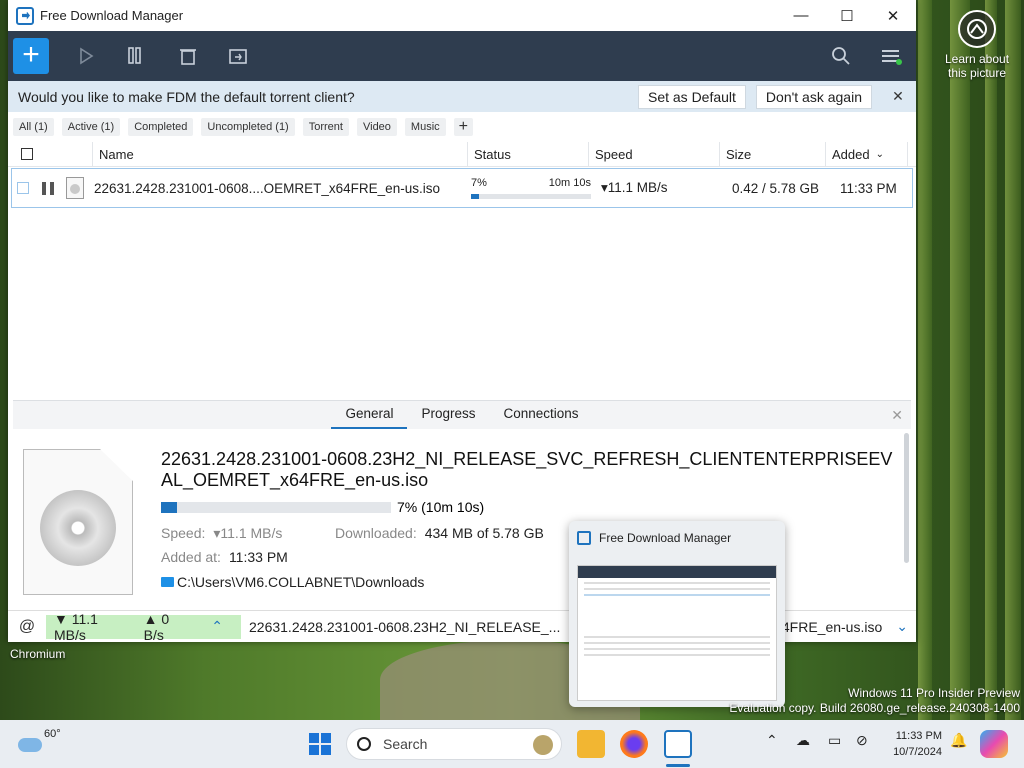  I want to click on filter-completed: Completed, so click(161, 127).